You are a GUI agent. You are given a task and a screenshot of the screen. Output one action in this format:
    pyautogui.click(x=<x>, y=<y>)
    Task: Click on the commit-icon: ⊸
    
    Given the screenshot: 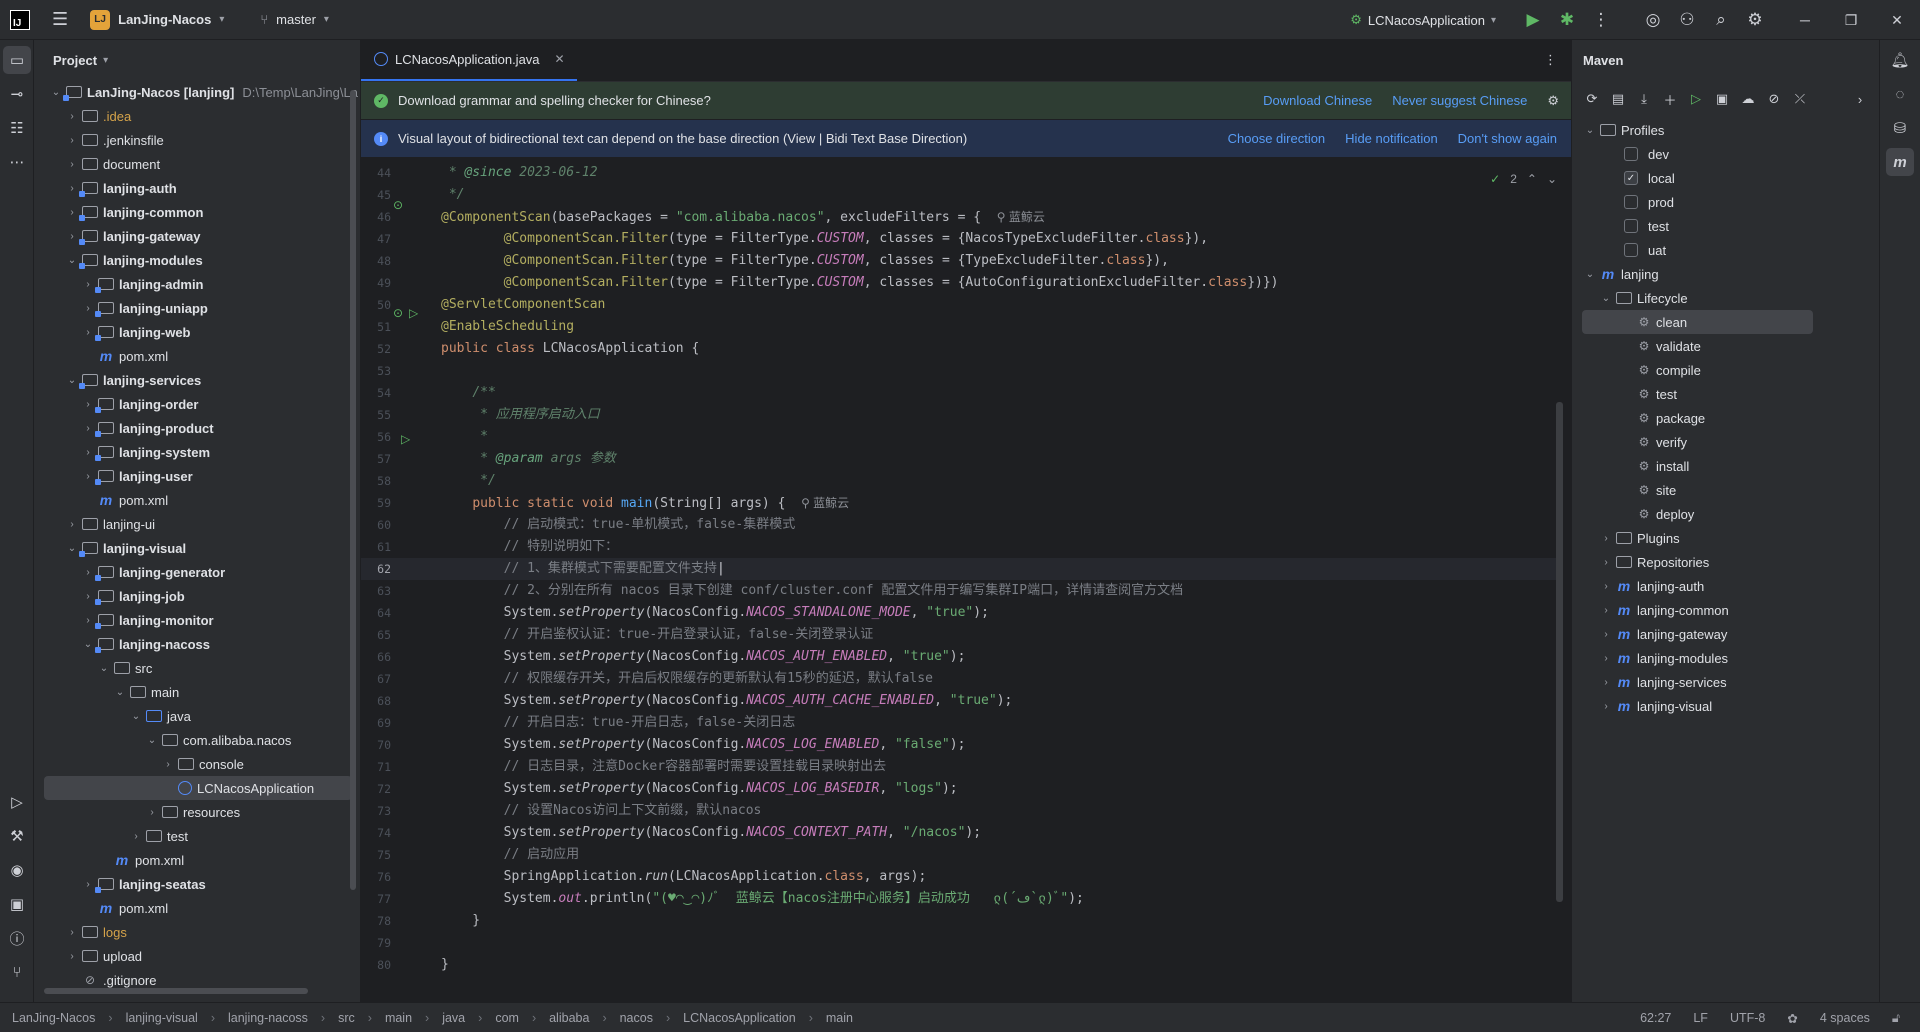 What is the action you would take?
    pyautogui.click(x=17, y=94)
    